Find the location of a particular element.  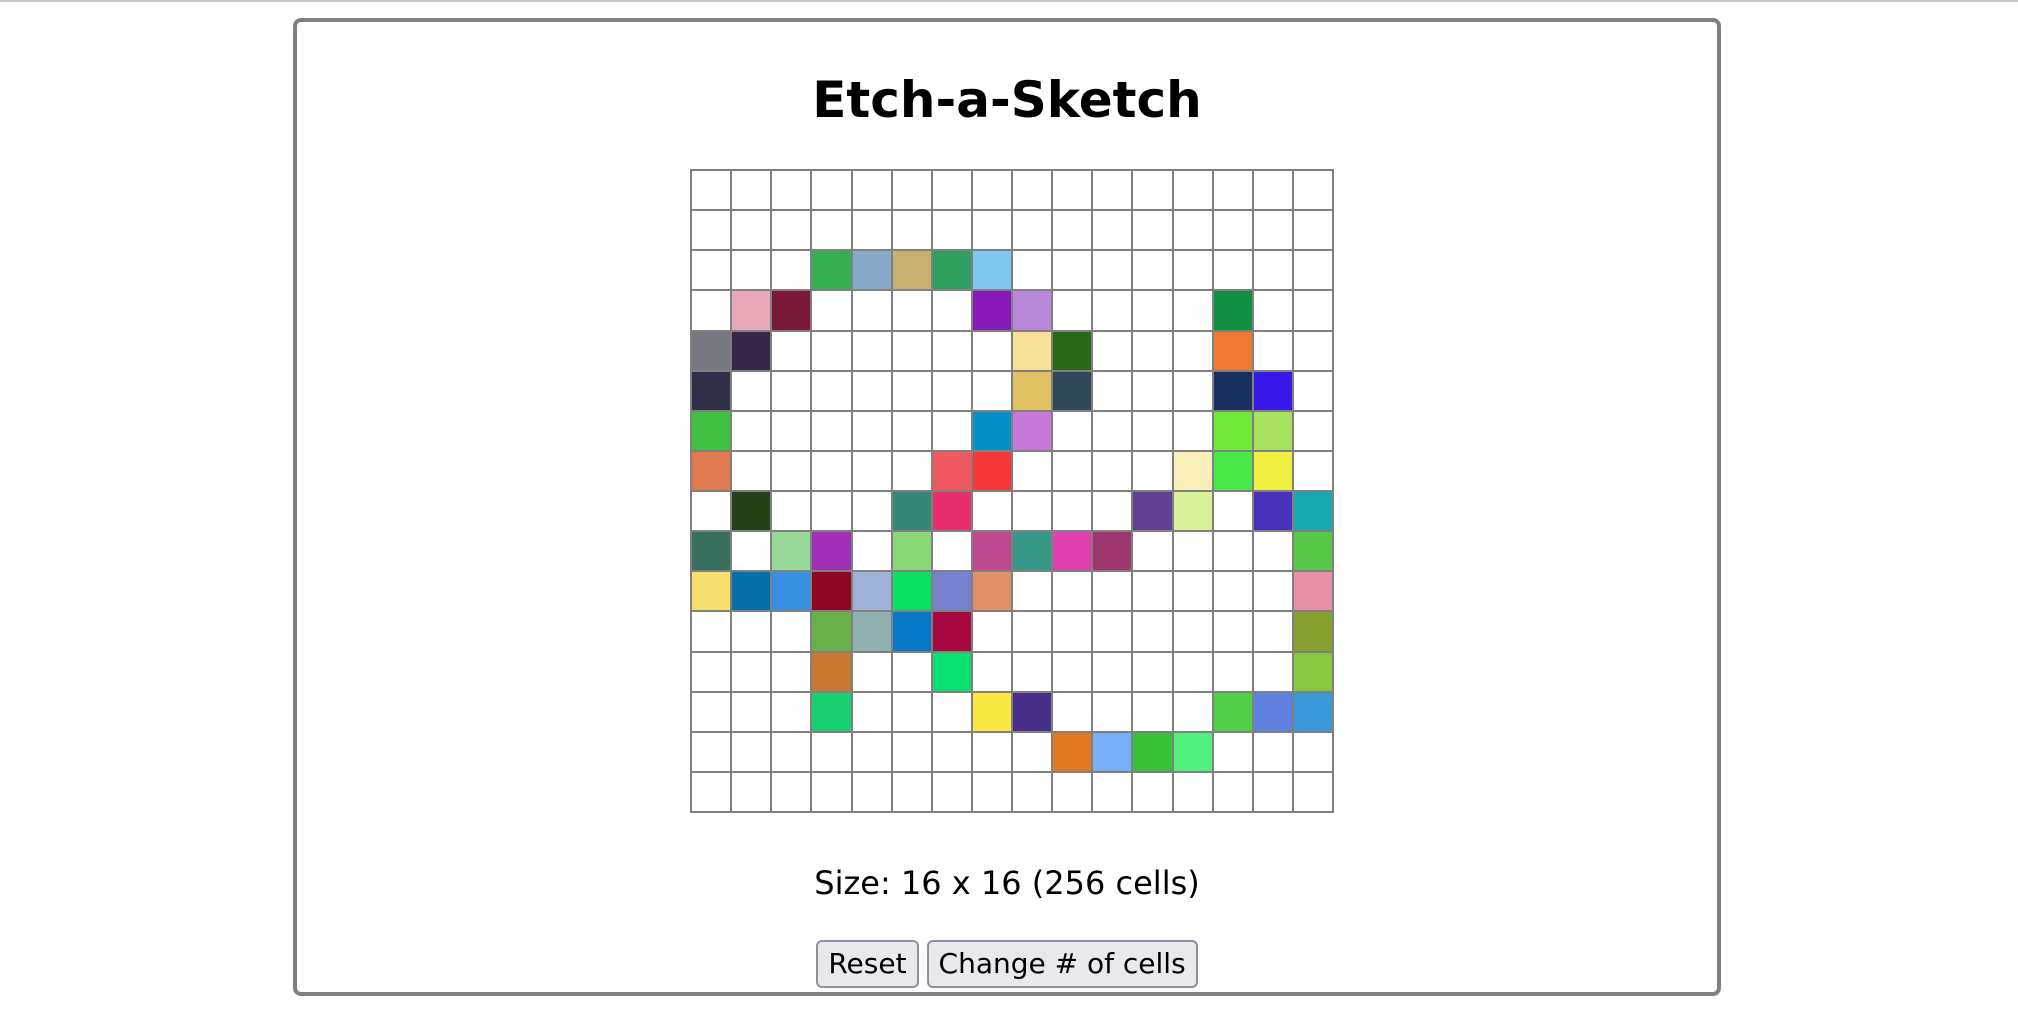

change-cells-button: Change # of cells is located at coordinates (1062, 964).